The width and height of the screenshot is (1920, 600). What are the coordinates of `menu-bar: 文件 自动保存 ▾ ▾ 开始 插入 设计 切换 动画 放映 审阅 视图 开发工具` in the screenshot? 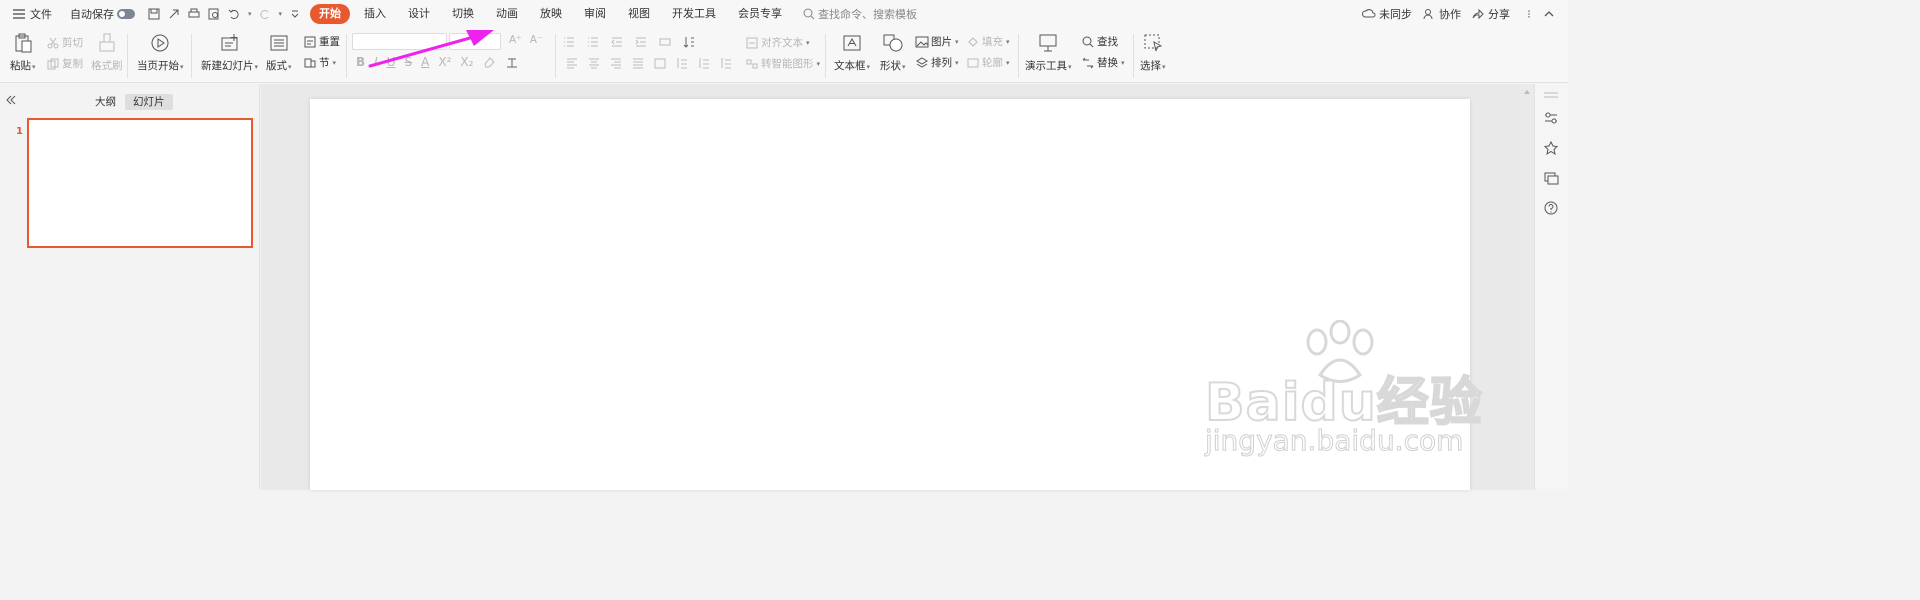 It's located at (784, 14).